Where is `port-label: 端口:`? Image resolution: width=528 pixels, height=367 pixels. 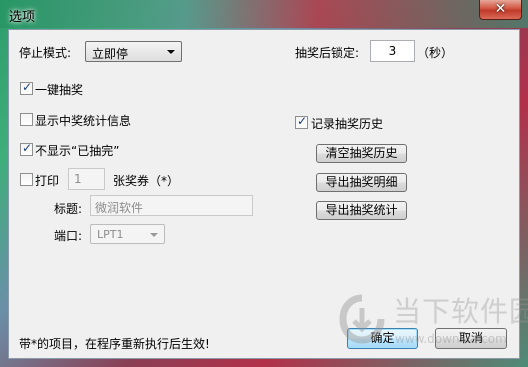 port-label: 端口: is located at coordinates (68, 236).